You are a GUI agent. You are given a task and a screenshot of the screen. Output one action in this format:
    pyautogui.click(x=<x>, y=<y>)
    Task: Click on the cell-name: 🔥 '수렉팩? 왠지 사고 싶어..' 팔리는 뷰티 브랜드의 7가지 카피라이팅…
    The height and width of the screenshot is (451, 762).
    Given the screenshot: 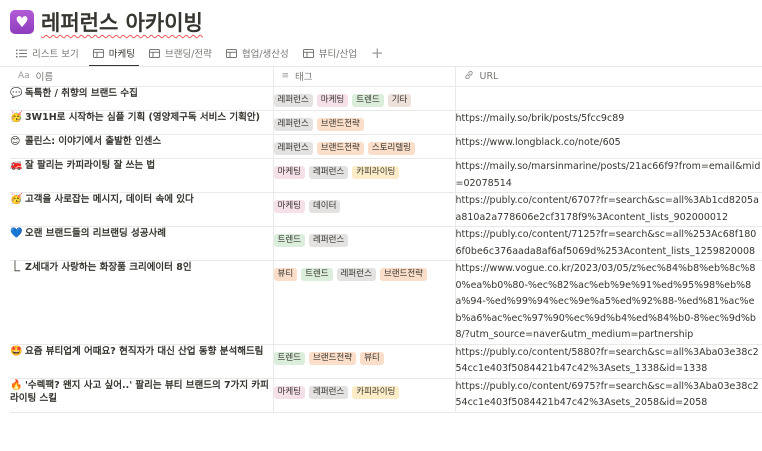 What is the action you would take?
    pyautogui.click(x=142, y=395)
    